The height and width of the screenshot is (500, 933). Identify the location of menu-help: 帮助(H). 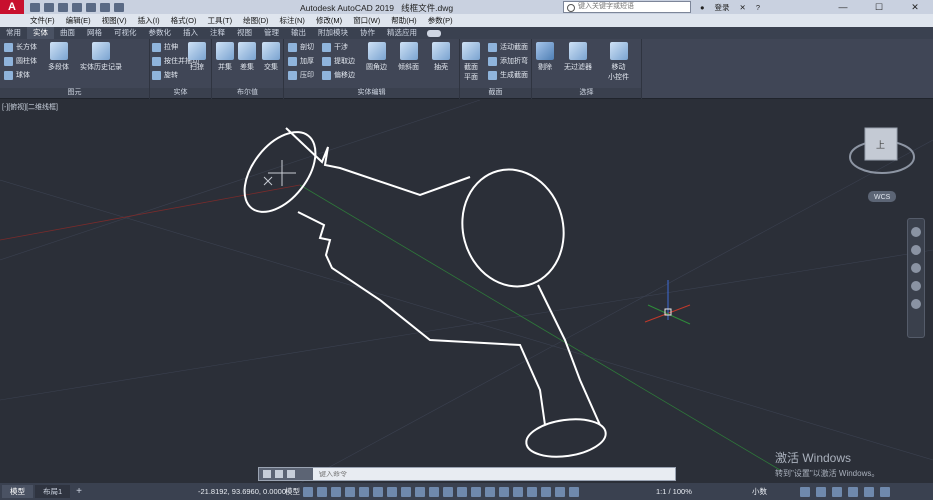
(403, 20).